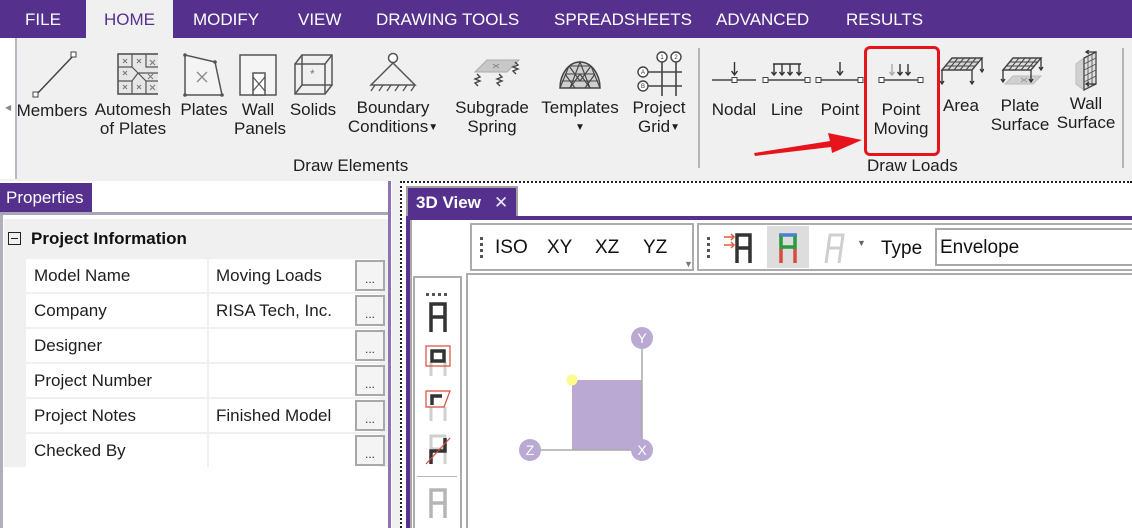  Describe the element at coordinates (319, 19) in the screenshot. I see `menu-tab-view: VIEW` at that location.